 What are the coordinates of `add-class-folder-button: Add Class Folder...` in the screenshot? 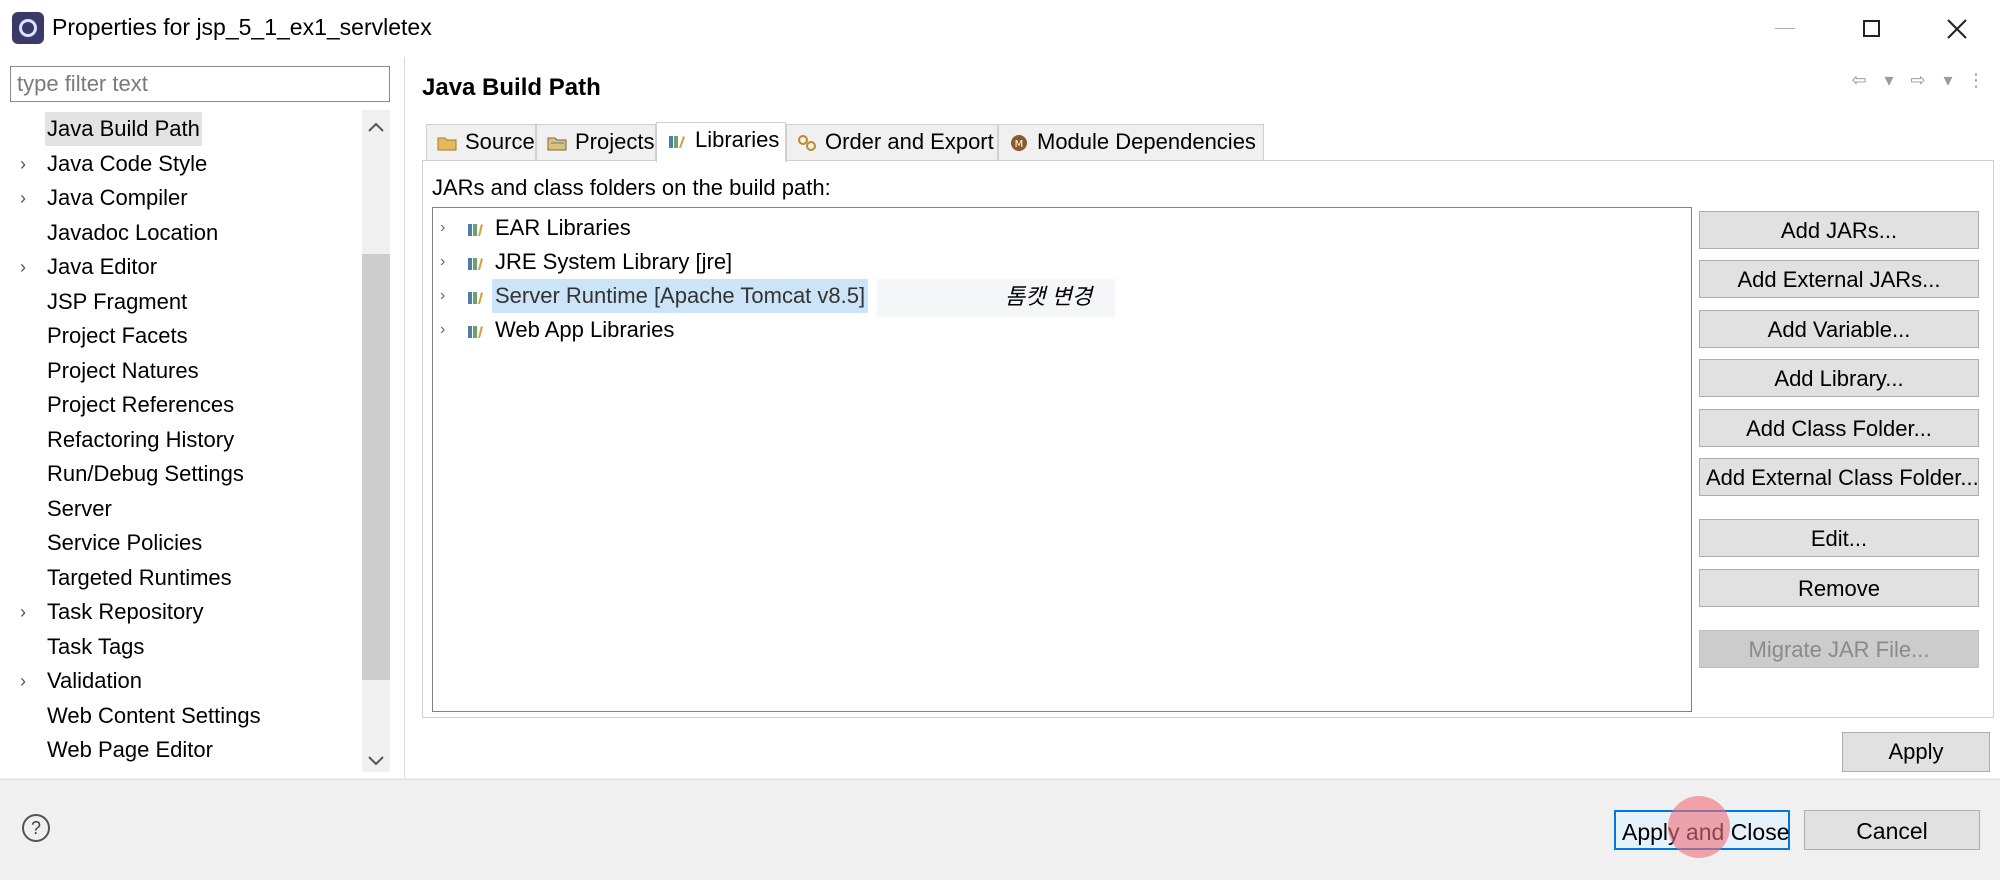 It's located at (1839, 428).